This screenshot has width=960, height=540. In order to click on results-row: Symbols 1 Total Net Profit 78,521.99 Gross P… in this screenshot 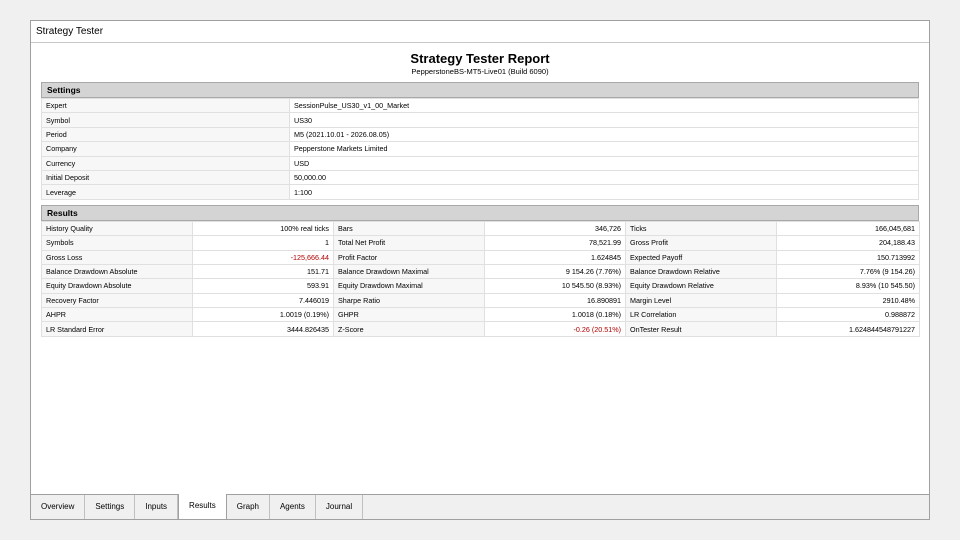, I will do `click(480, 243)`.